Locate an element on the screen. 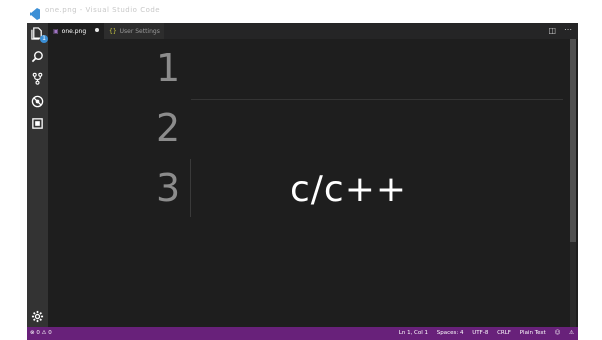 The height and width of the screenshot is (340, 602). git-icon is located at coordinates (37, 78).